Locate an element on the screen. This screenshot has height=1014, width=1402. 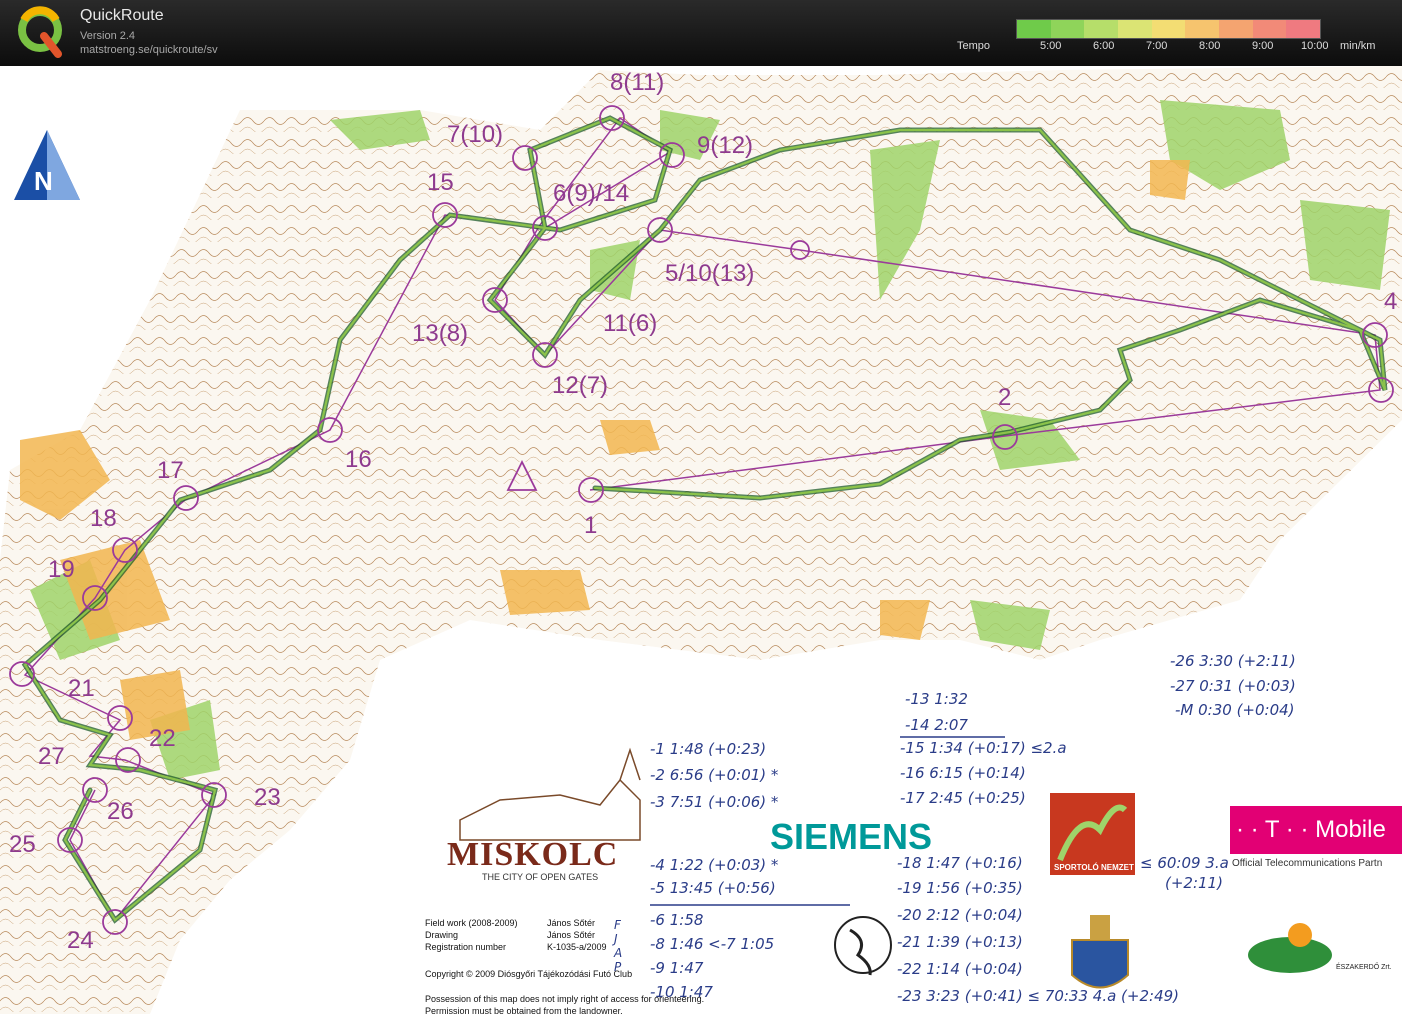
credit-label: Field work (2008-2009) is located at coordinates (471, 923).